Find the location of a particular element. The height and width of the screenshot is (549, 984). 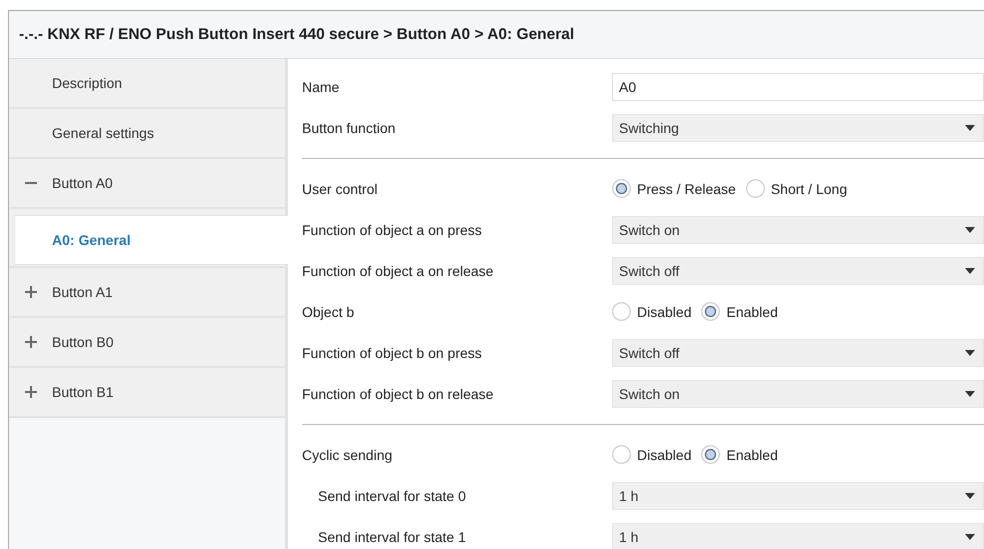

sidebar-item: General settings is located at coordinates (147, 134).